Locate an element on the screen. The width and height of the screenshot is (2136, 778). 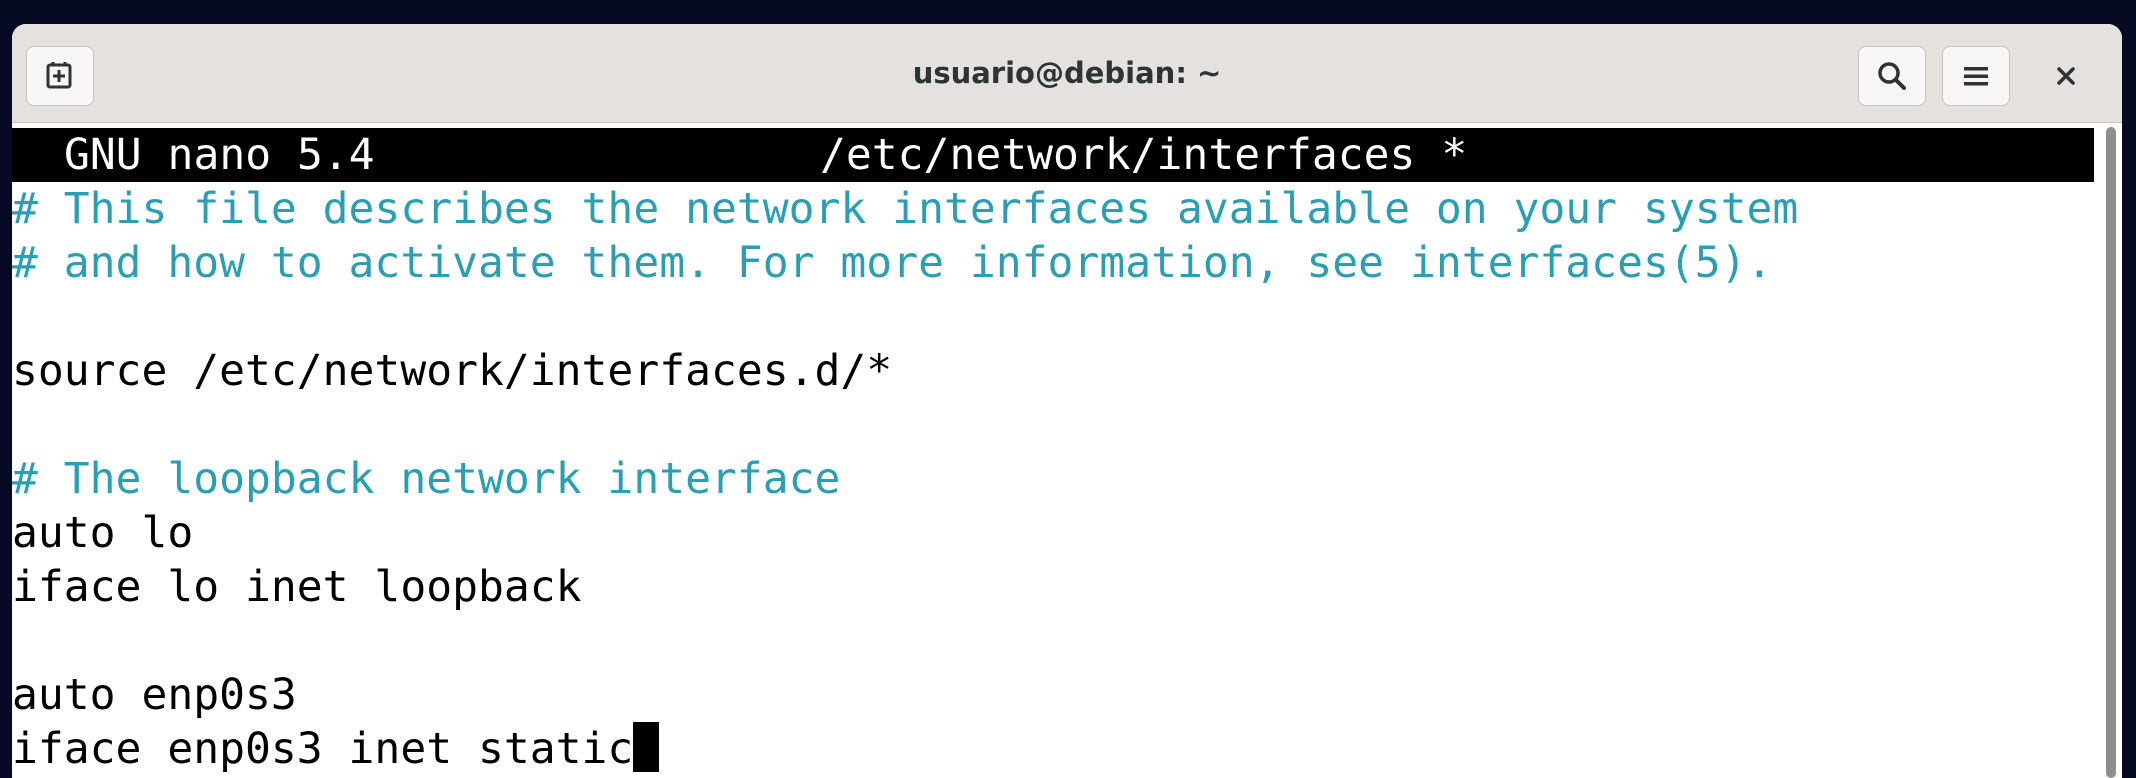
editor-line: auto lo is located at coordinates (103, 533).